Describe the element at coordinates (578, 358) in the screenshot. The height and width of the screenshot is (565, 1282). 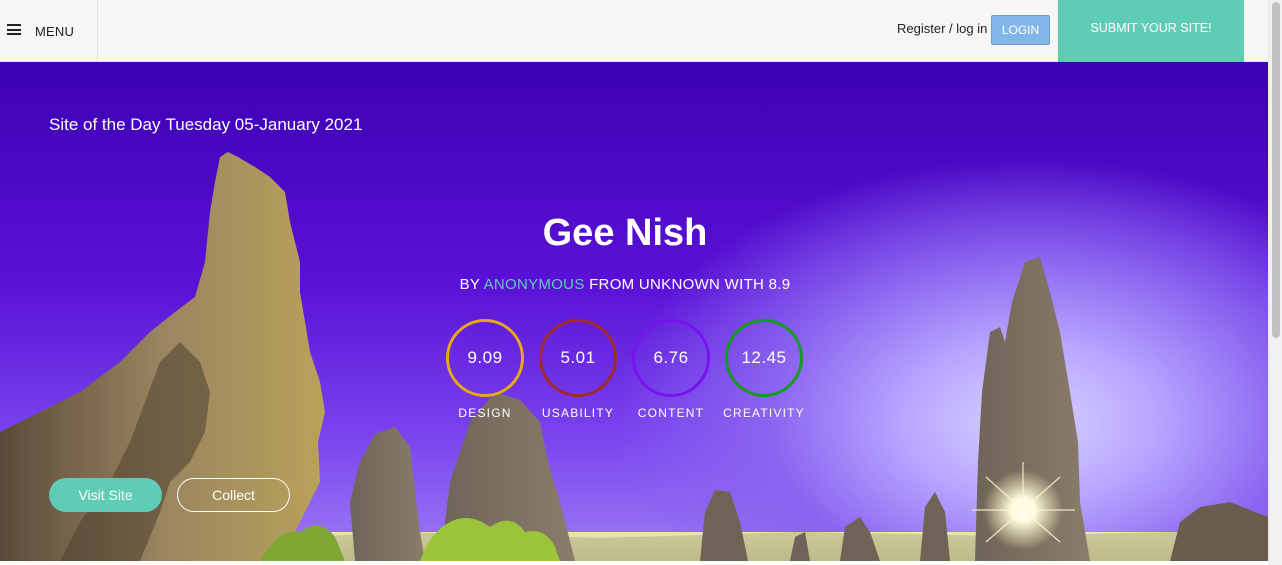
I see `score-circle: 5.01` at that location.